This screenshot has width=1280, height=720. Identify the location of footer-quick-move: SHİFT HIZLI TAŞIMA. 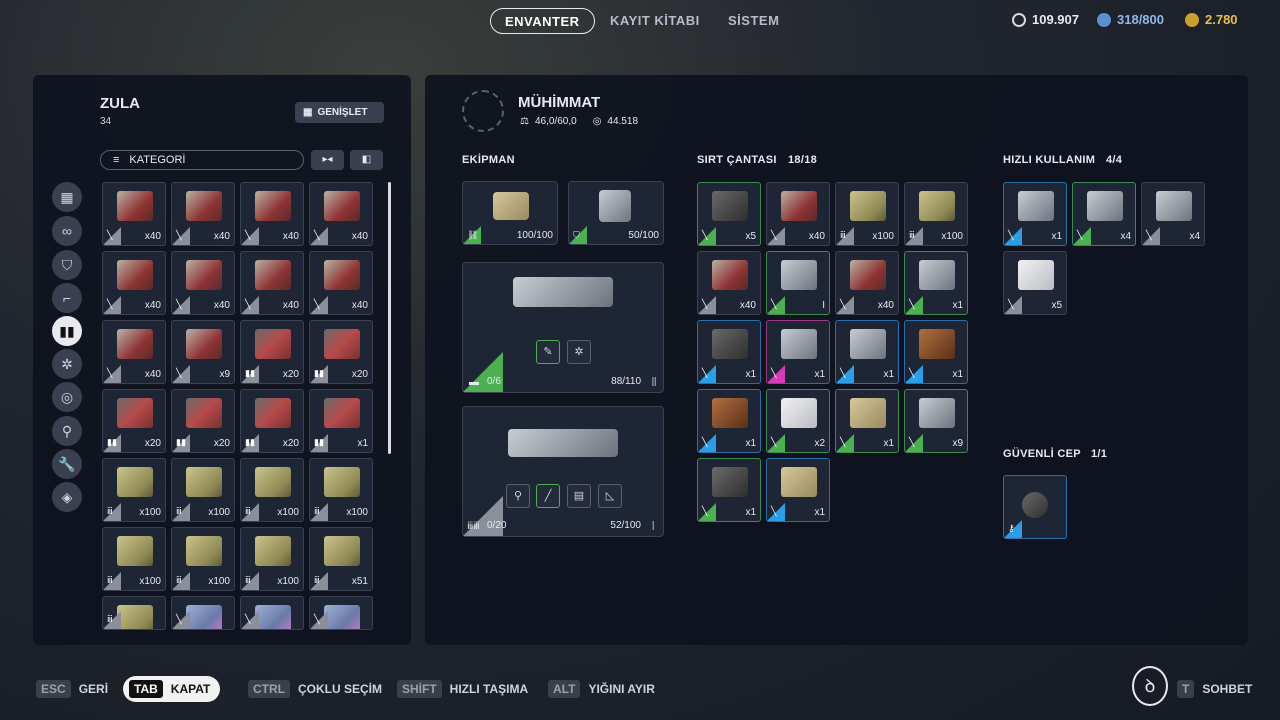
(462, 689).